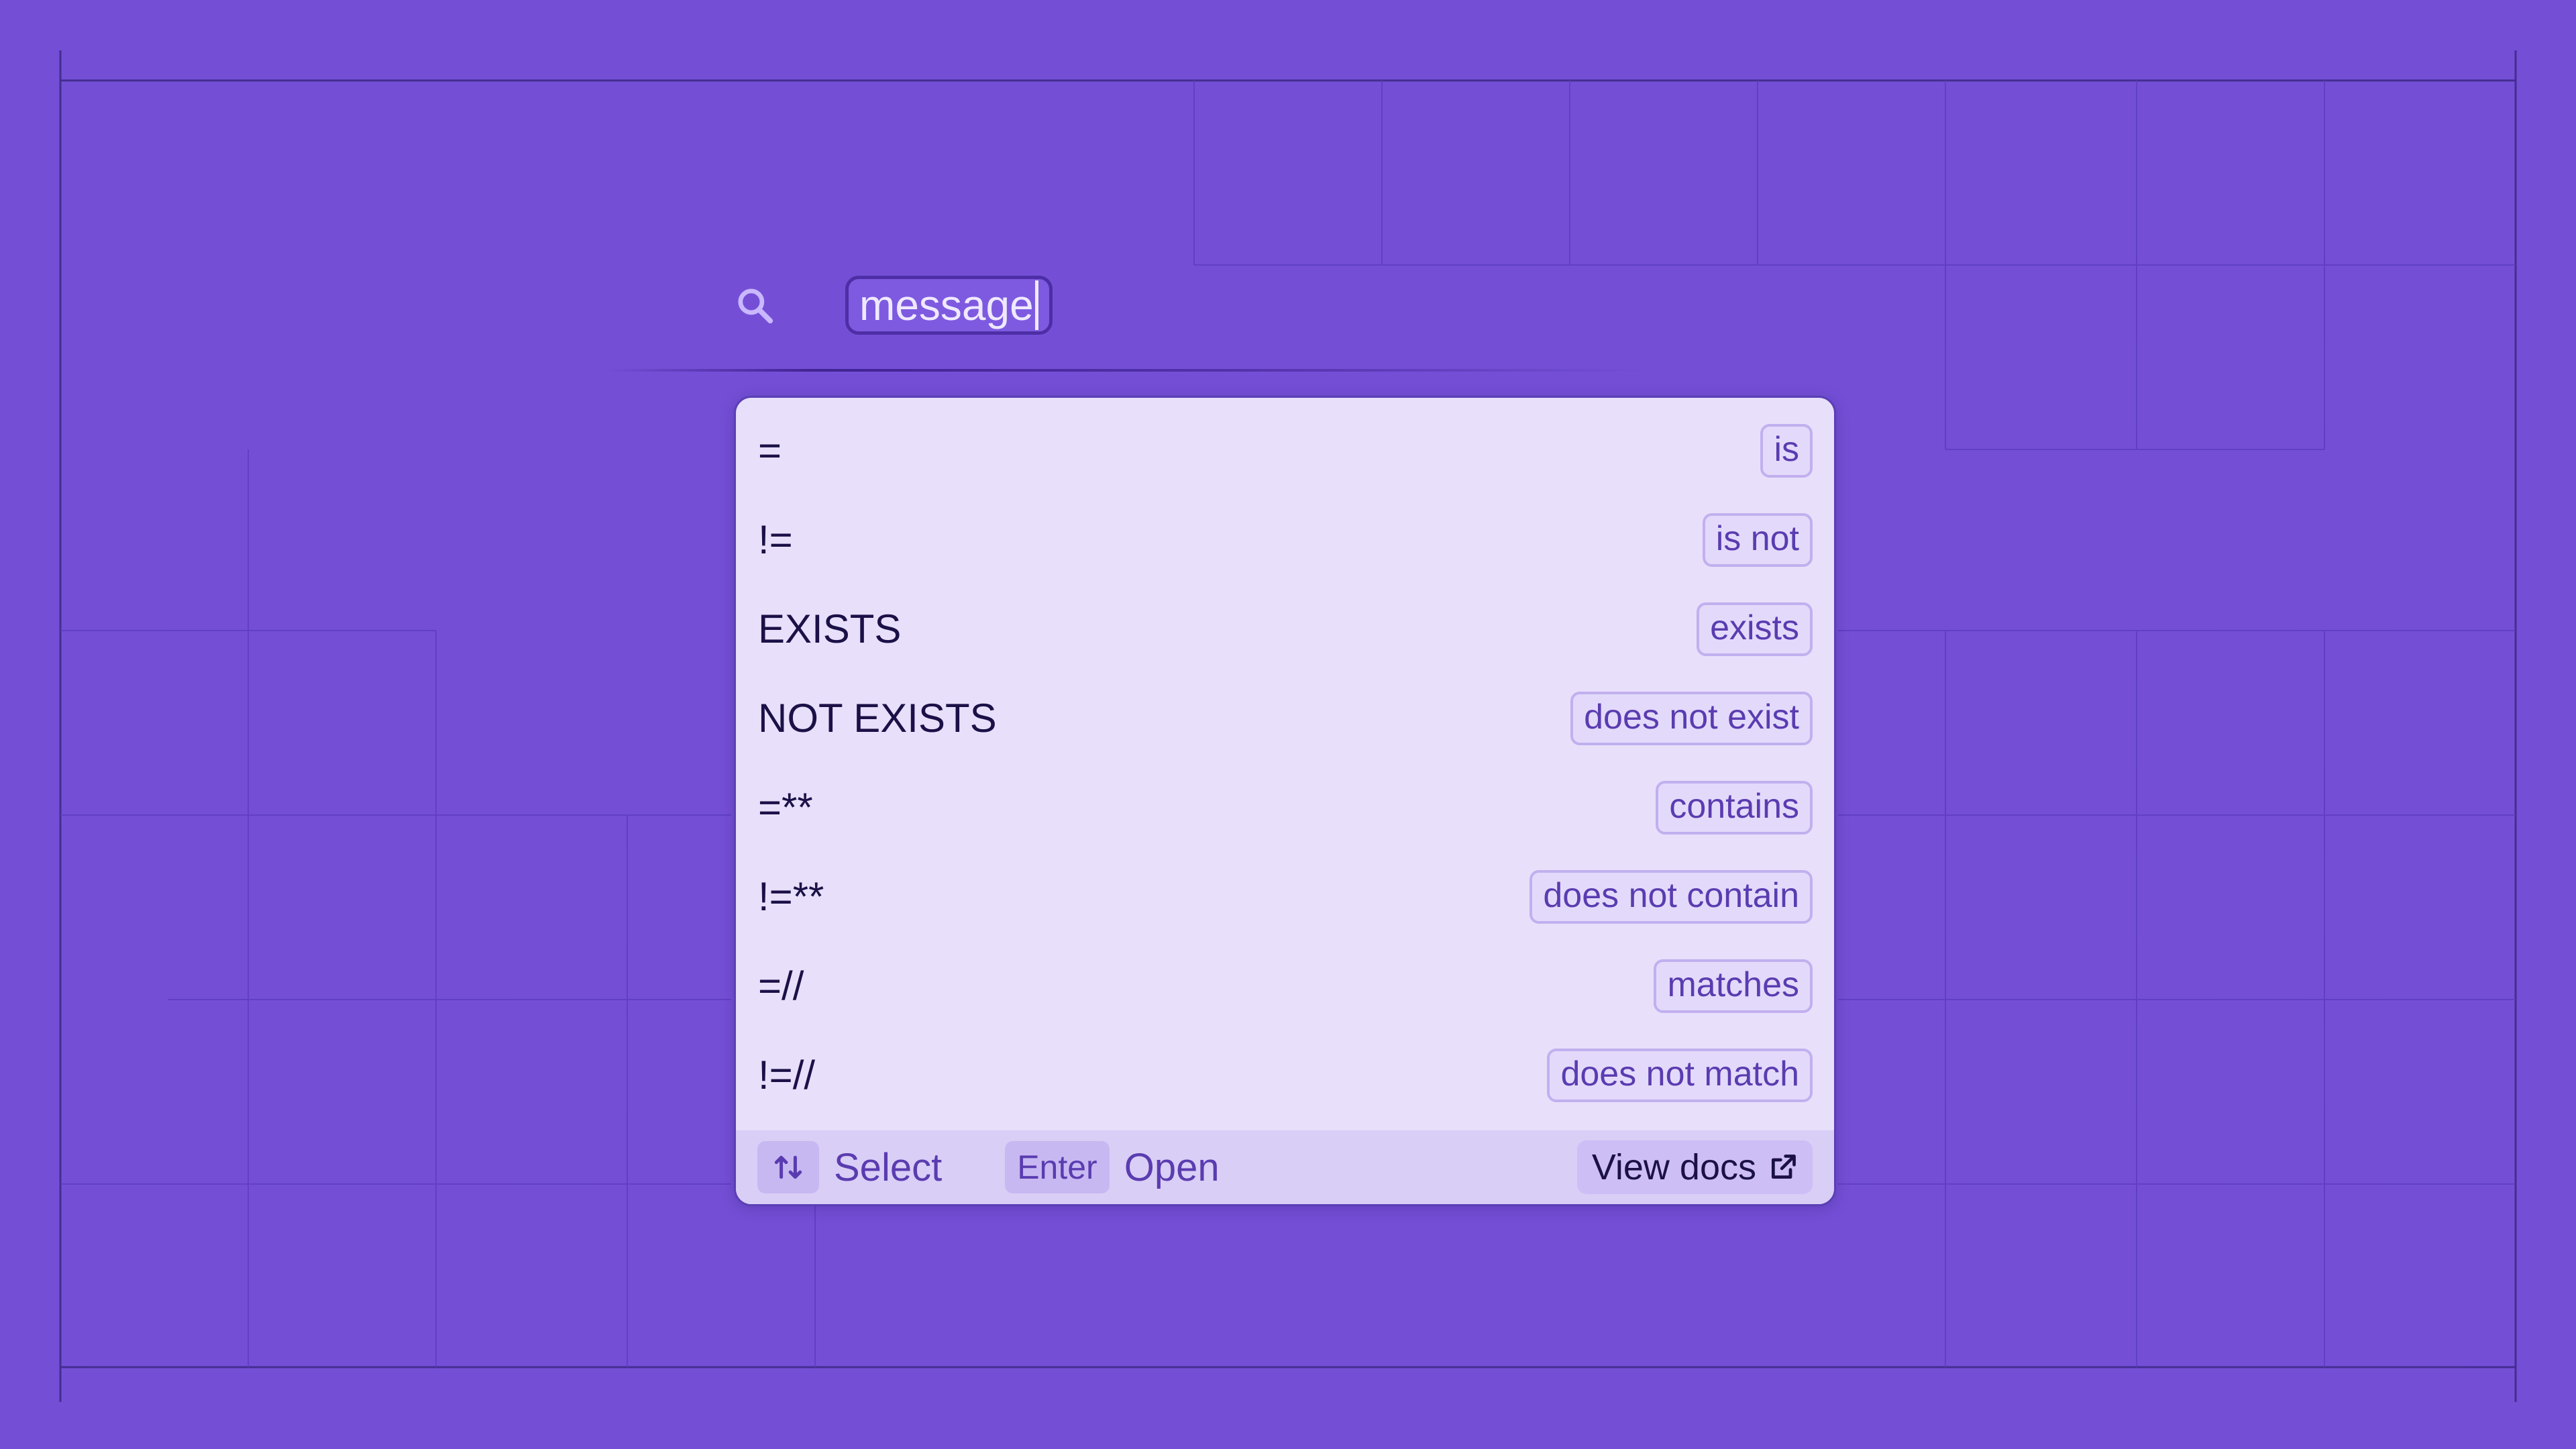  I want to click on dropdown-footer: Select Enter Open View docs, so click(1285, 1167).